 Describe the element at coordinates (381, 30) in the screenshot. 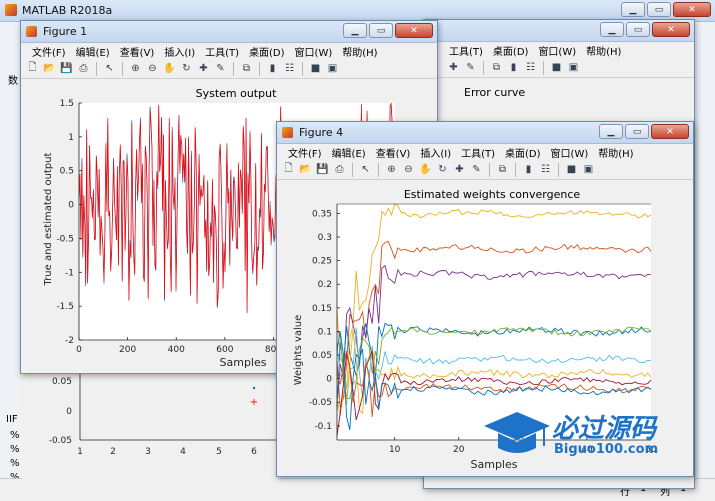

I see `figure1-maximize-button: ▭` at that location.